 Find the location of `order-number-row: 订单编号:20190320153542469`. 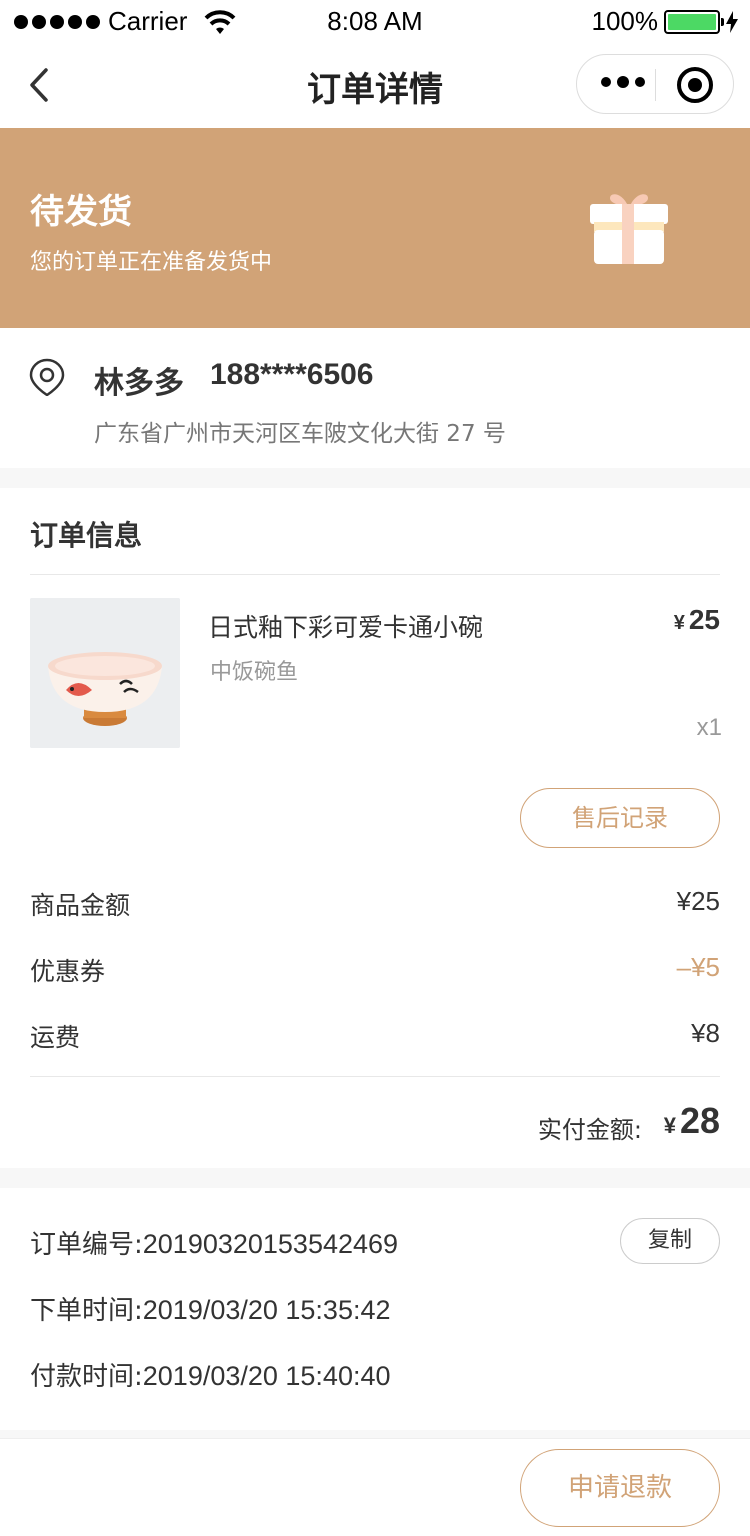

order-number-row: 订单编号:20190320153542469 is located at coordinates (214, 1242).